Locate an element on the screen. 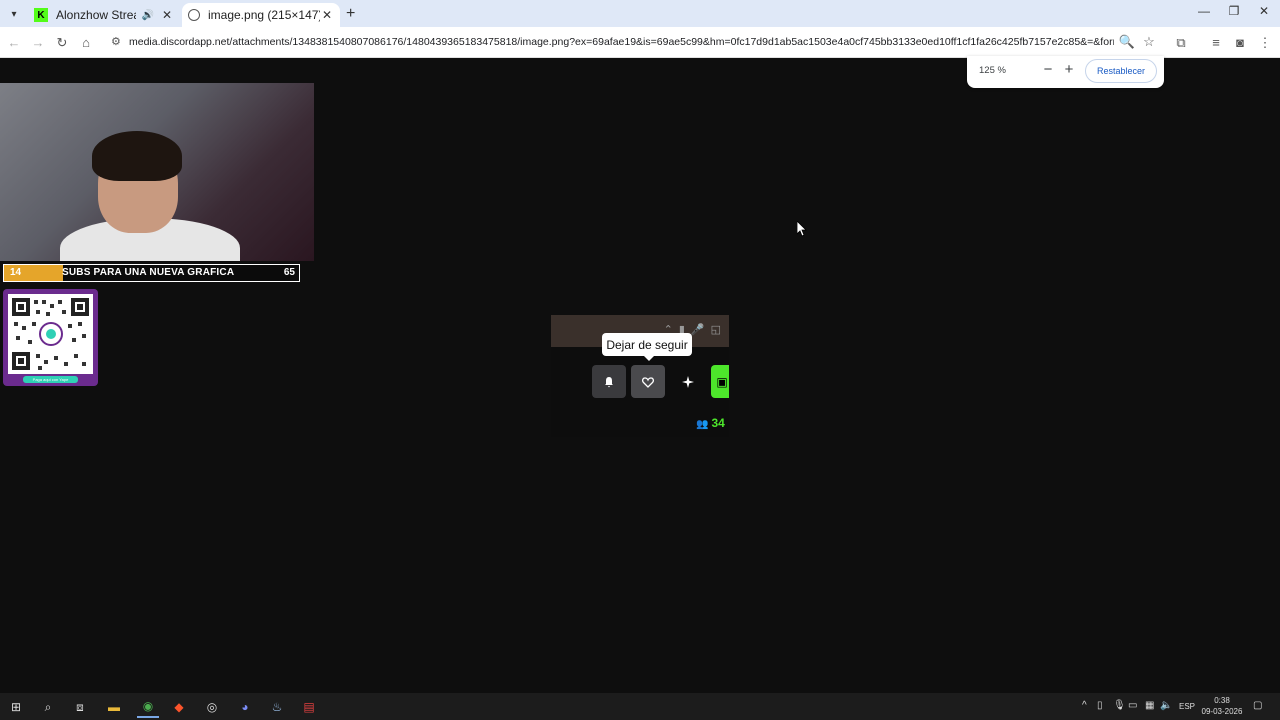 This screenshot has width=1280, height=720. tab-search-chevron-icon: ▾ is located at coordinates (14, 14).